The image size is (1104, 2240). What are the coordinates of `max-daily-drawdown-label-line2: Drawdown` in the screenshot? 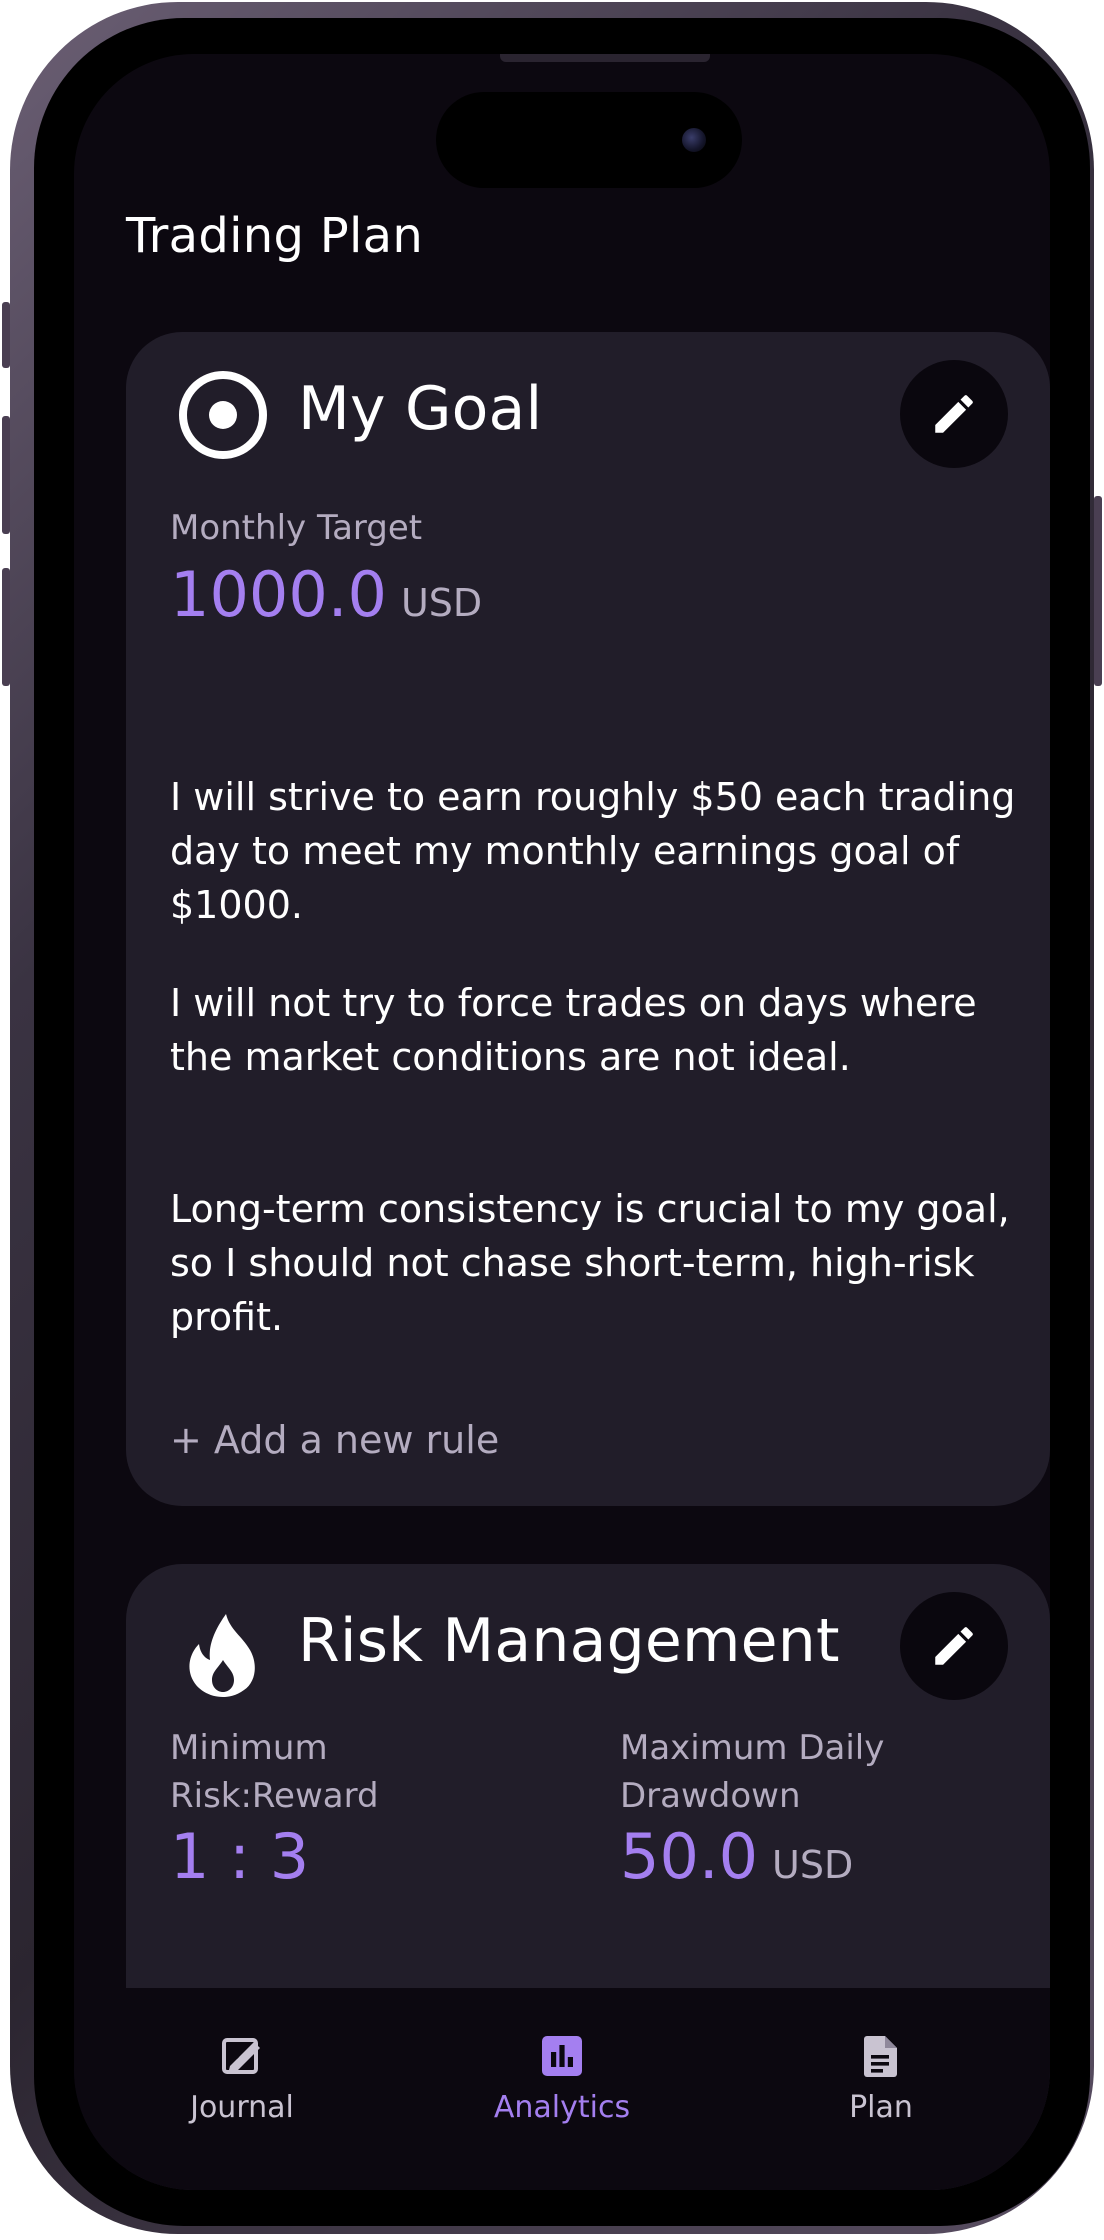 It's located at (710, 1796).